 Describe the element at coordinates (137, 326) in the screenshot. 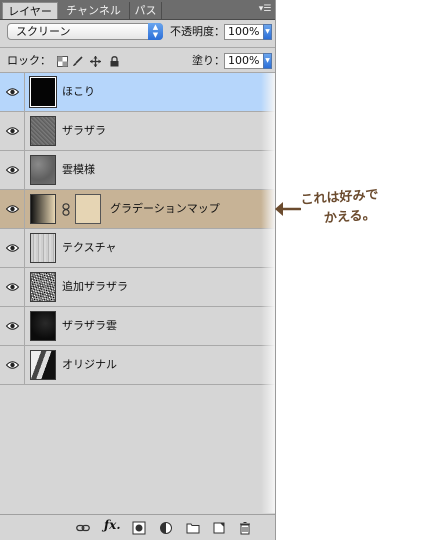

I see `layer-row: ザラザラ雲` at that location.